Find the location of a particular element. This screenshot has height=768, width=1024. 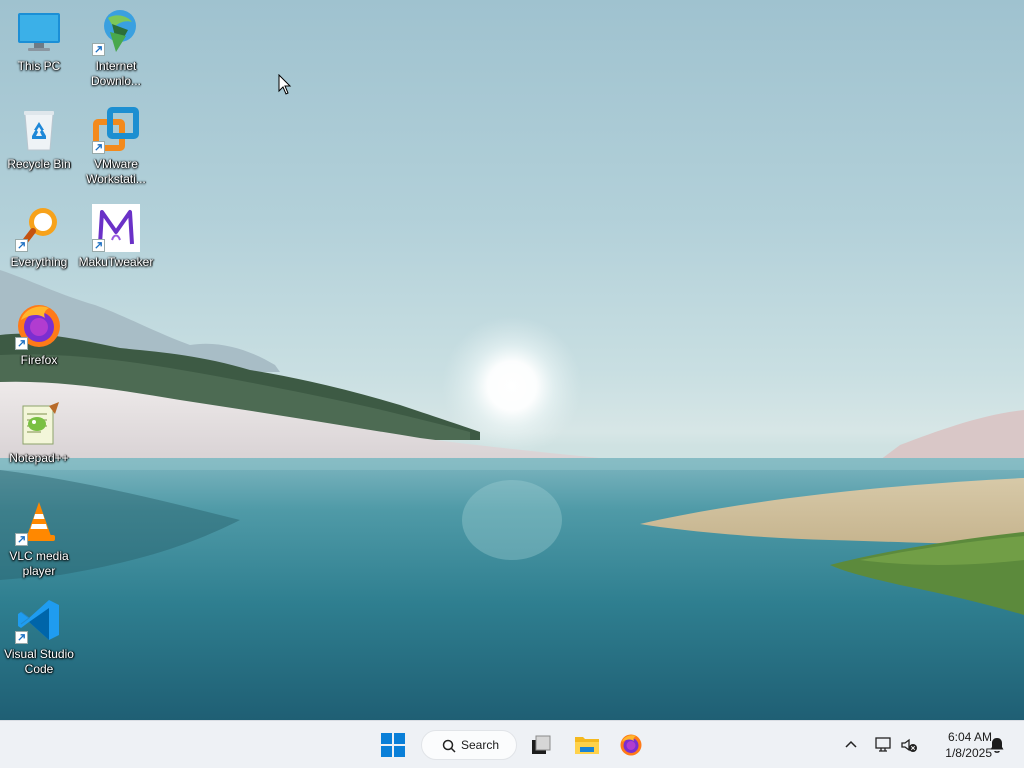

firefox-icon is located at coordinates (631, 745).